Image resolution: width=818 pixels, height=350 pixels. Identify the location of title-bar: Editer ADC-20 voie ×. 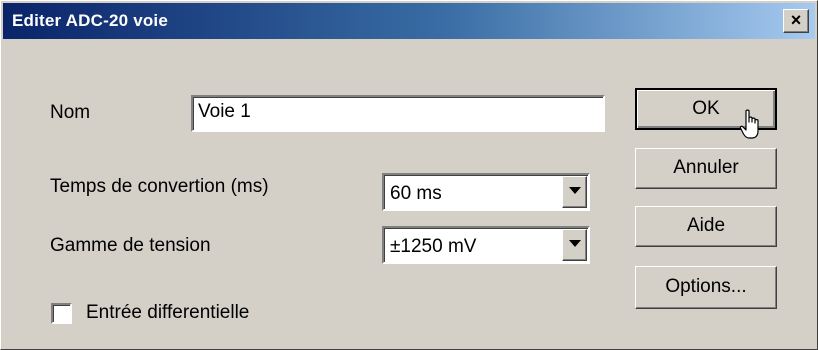
(409, 21).